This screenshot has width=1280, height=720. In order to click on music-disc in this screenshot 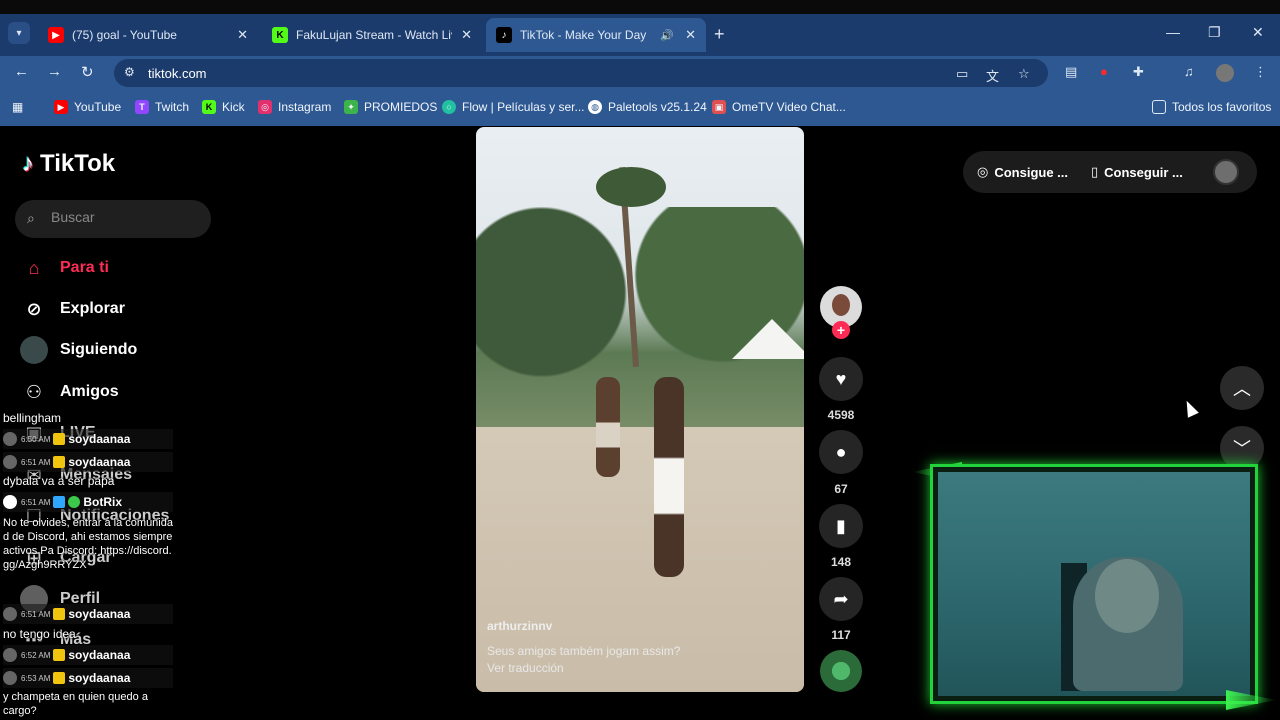, I will do `click(841, 671)`.